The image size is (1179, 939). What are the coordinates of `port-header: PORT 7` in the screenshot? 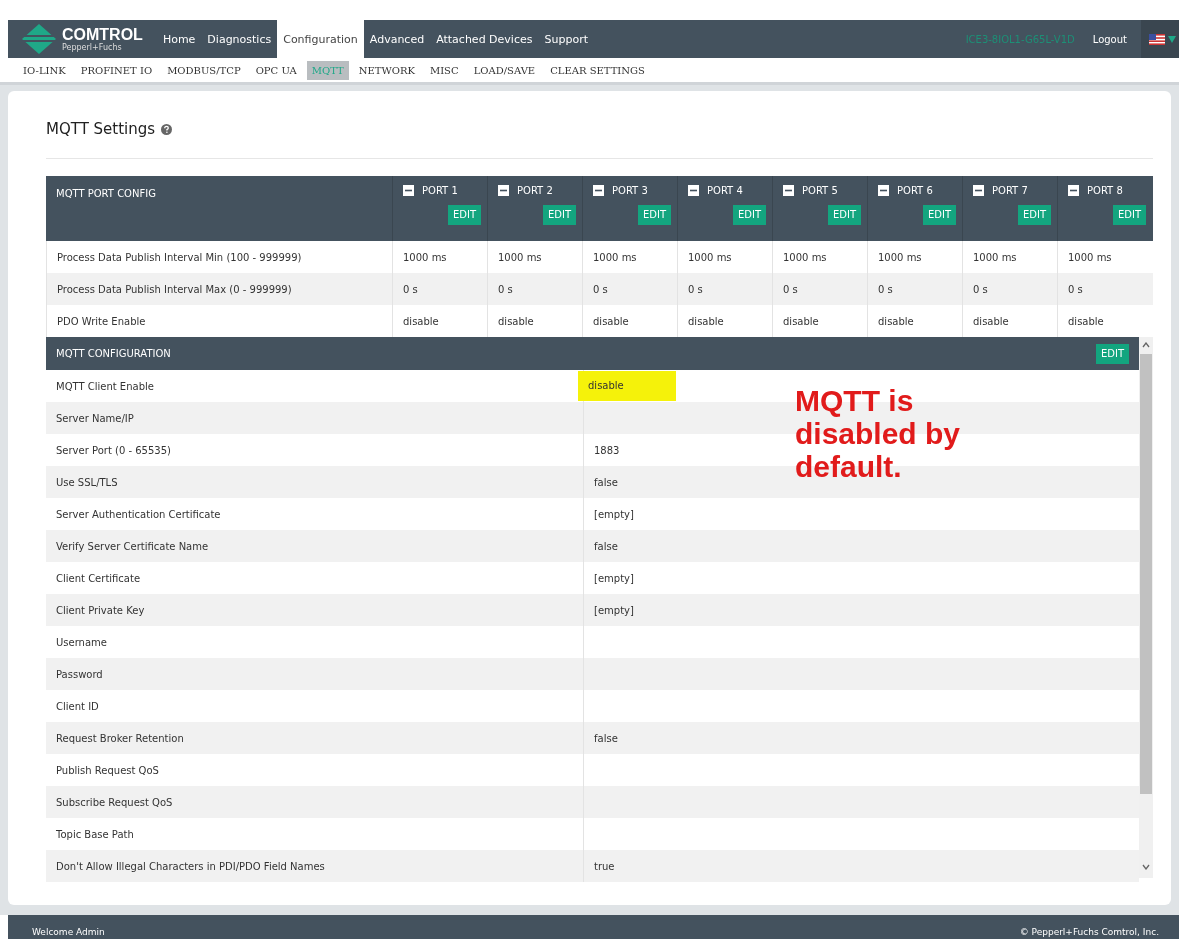 It's located at (1010, 190).